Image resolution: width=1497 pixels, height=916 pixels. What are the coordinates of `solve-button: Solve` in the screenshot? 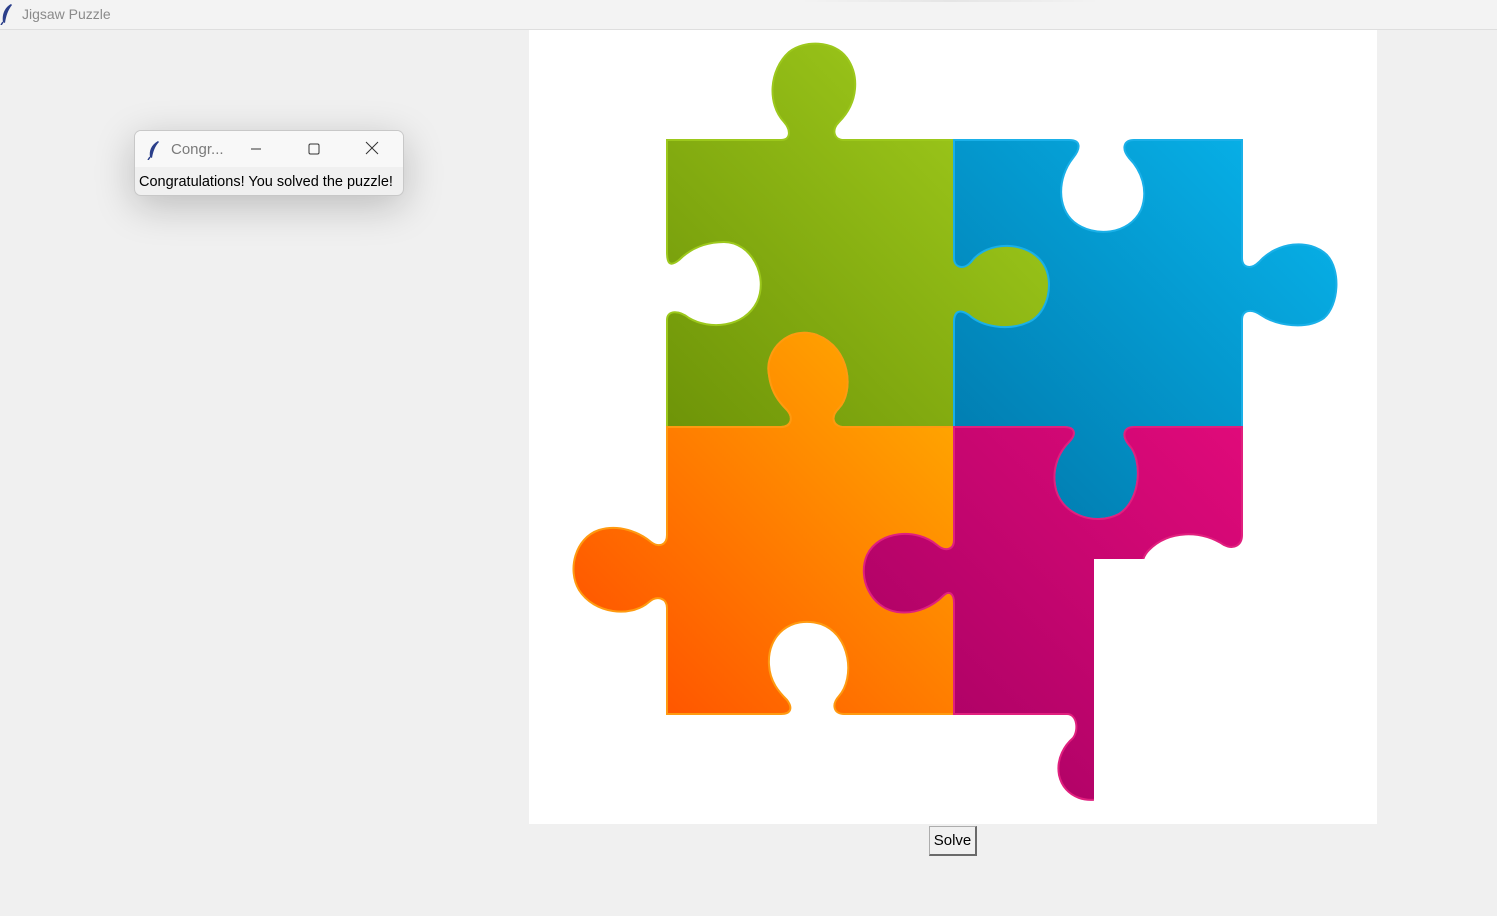 It's located at (953, 841).